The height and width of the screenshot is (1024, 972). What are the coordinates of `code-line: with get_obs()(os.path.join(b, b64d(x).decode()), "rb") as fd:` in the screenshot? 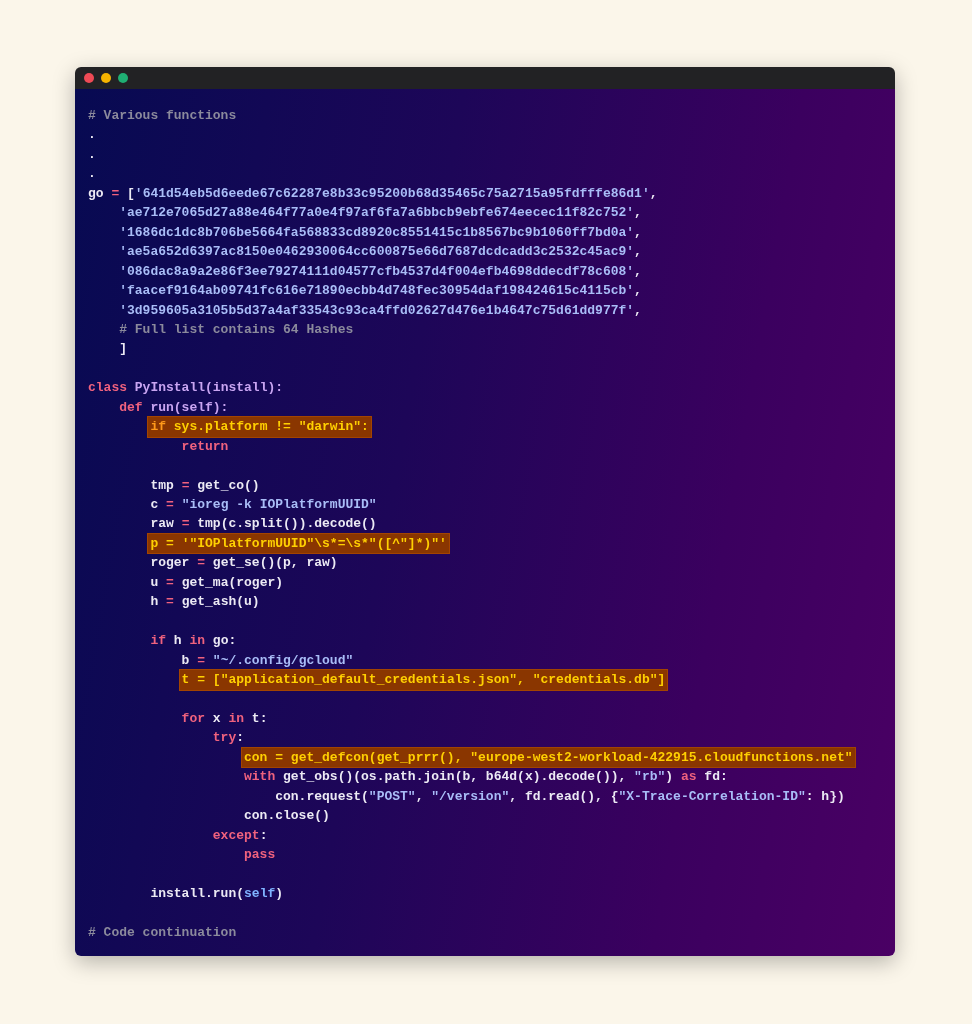 It's located at (486, 777).